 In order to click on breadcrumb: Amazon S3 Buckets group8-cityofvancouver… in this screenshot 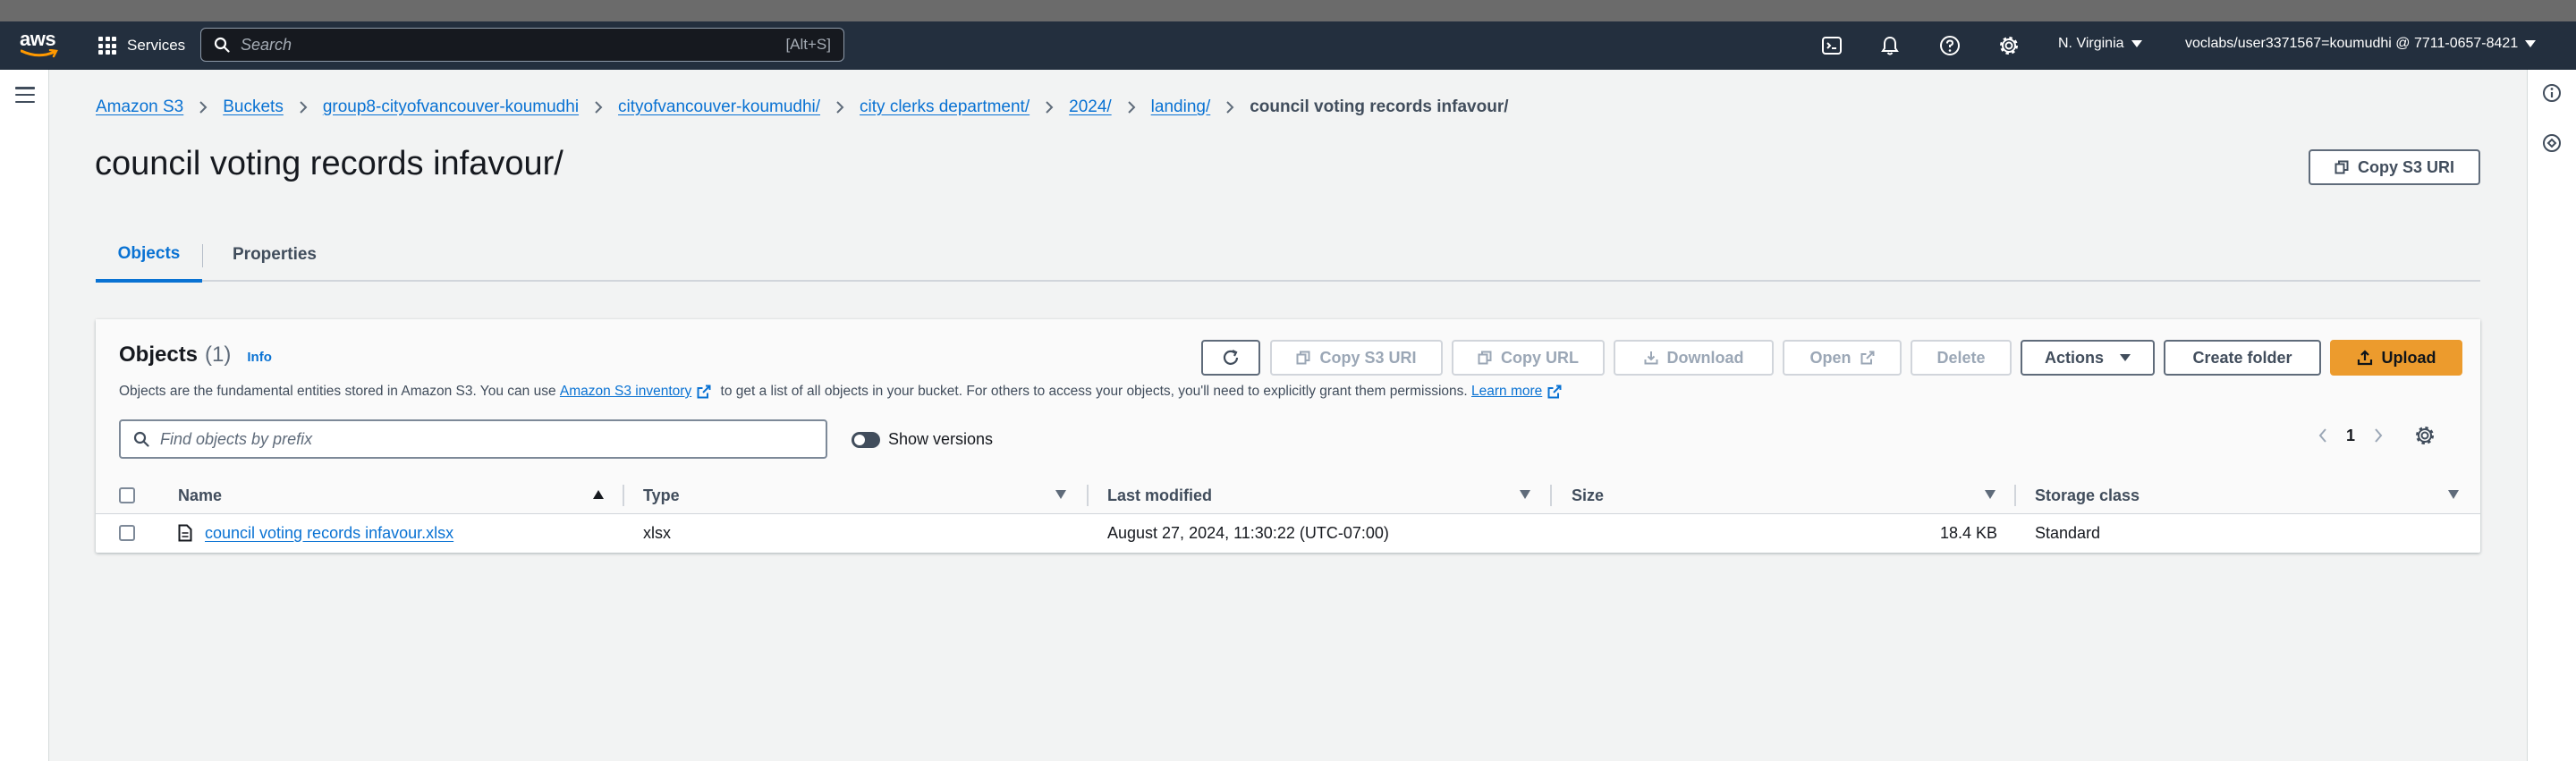, I will do `click(802, 107)`.